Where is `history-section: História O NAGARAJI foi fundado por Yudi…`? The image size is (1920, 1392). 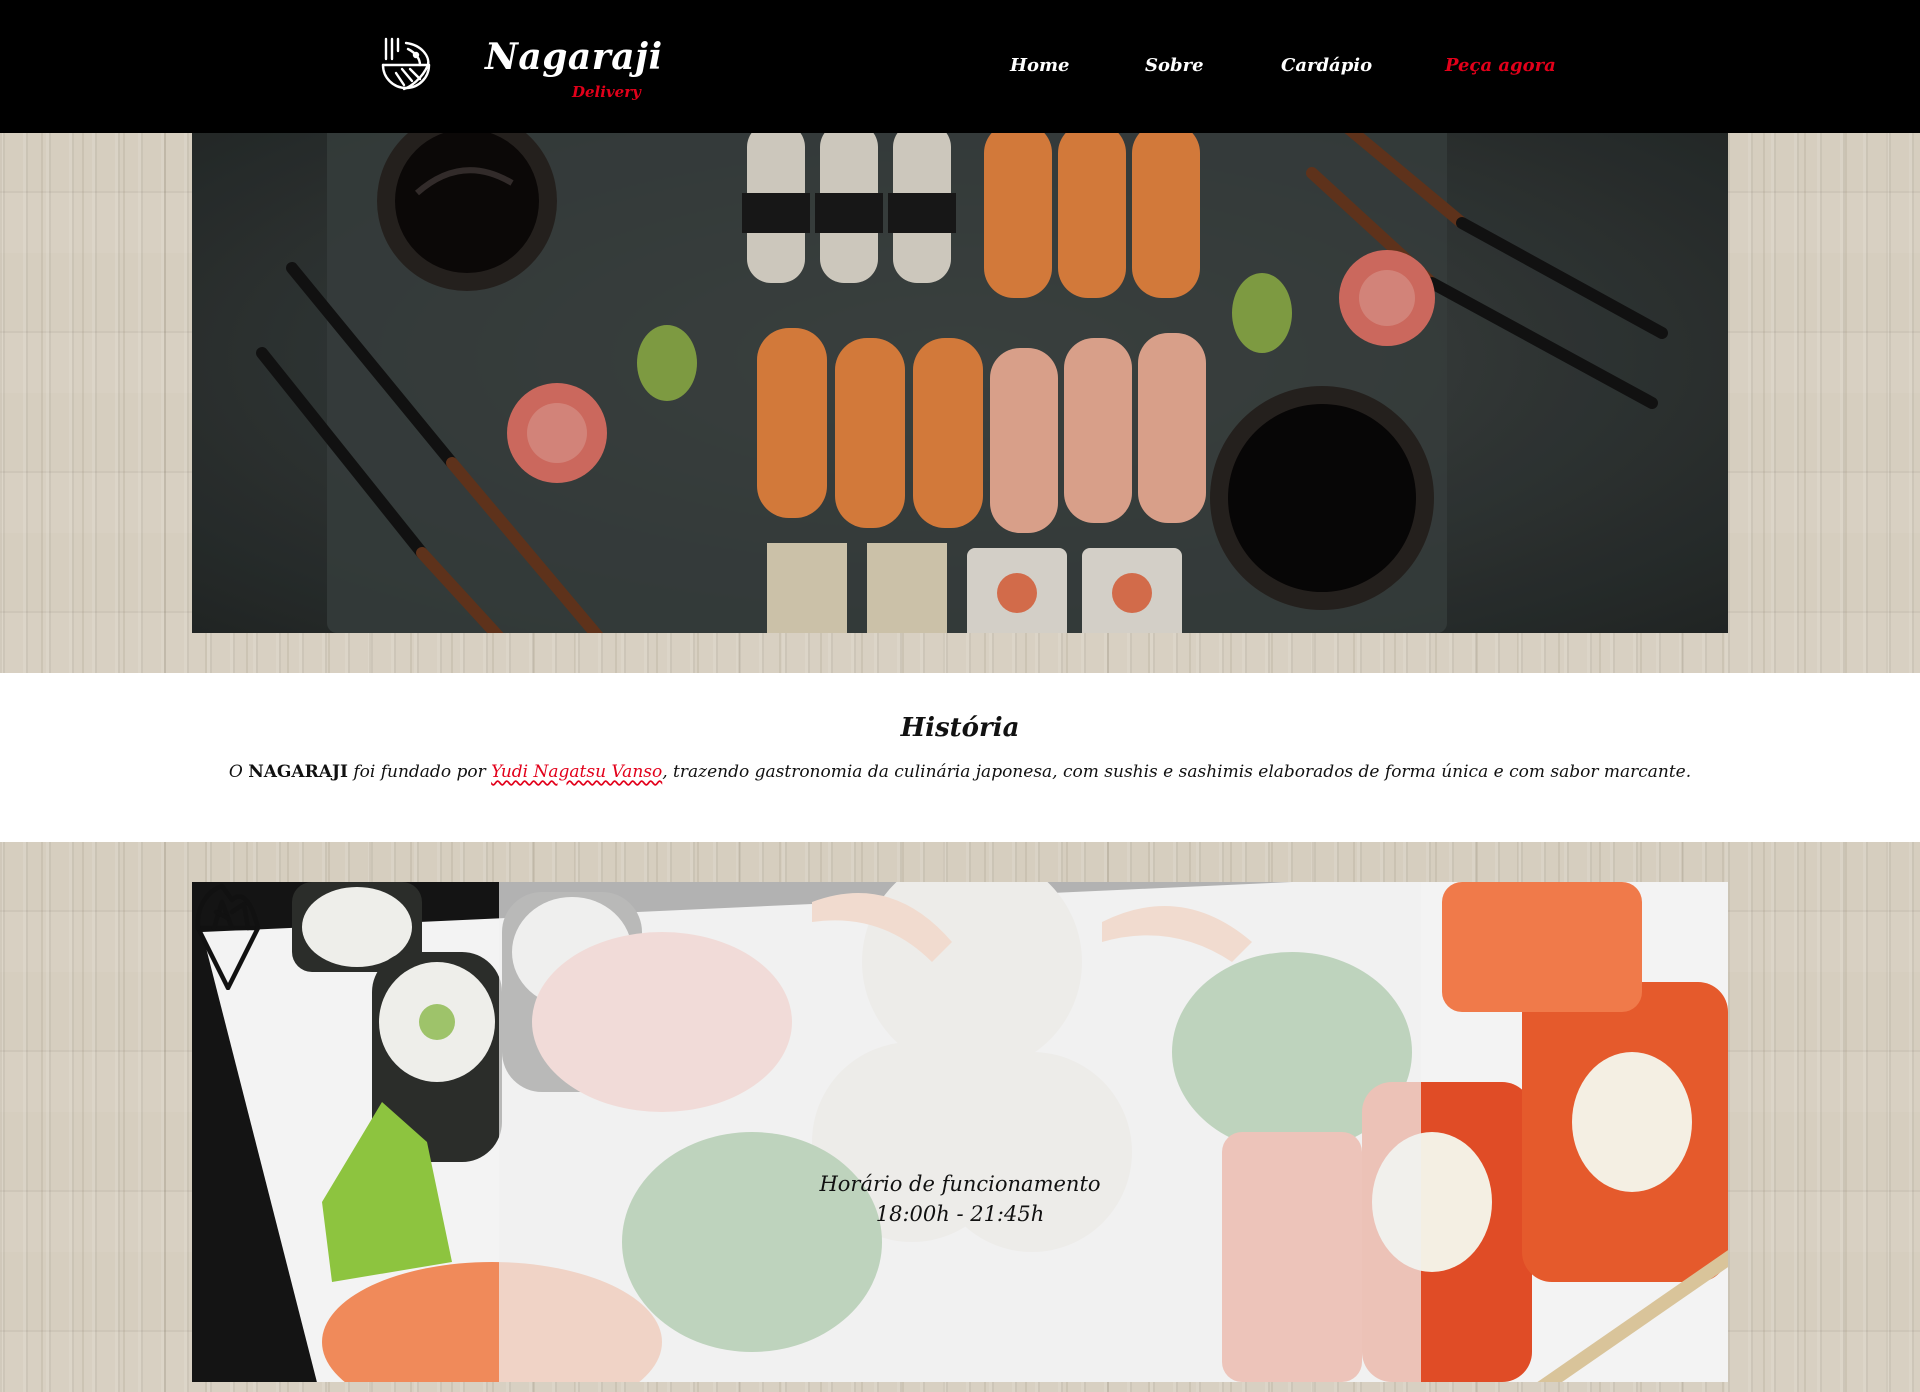 history-section: História O NAGARAJI foi fundado por Yudi… is located at coordinates (960, 757).